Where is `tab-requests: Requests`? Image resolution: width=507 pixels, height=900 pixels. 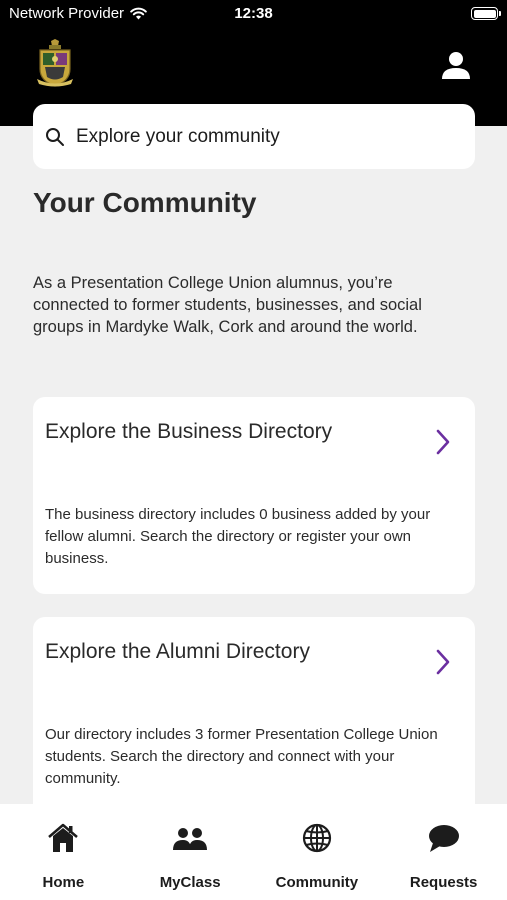
tab-requests: Requests is located at coordinates (443, 852).